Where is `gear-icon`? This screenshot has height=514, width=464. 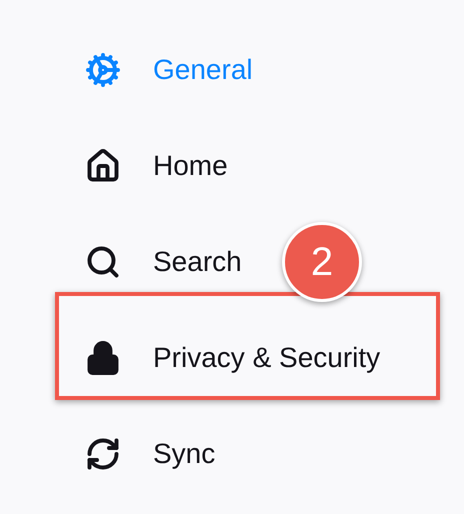
gear-icon is located at coordinates (103, 70).